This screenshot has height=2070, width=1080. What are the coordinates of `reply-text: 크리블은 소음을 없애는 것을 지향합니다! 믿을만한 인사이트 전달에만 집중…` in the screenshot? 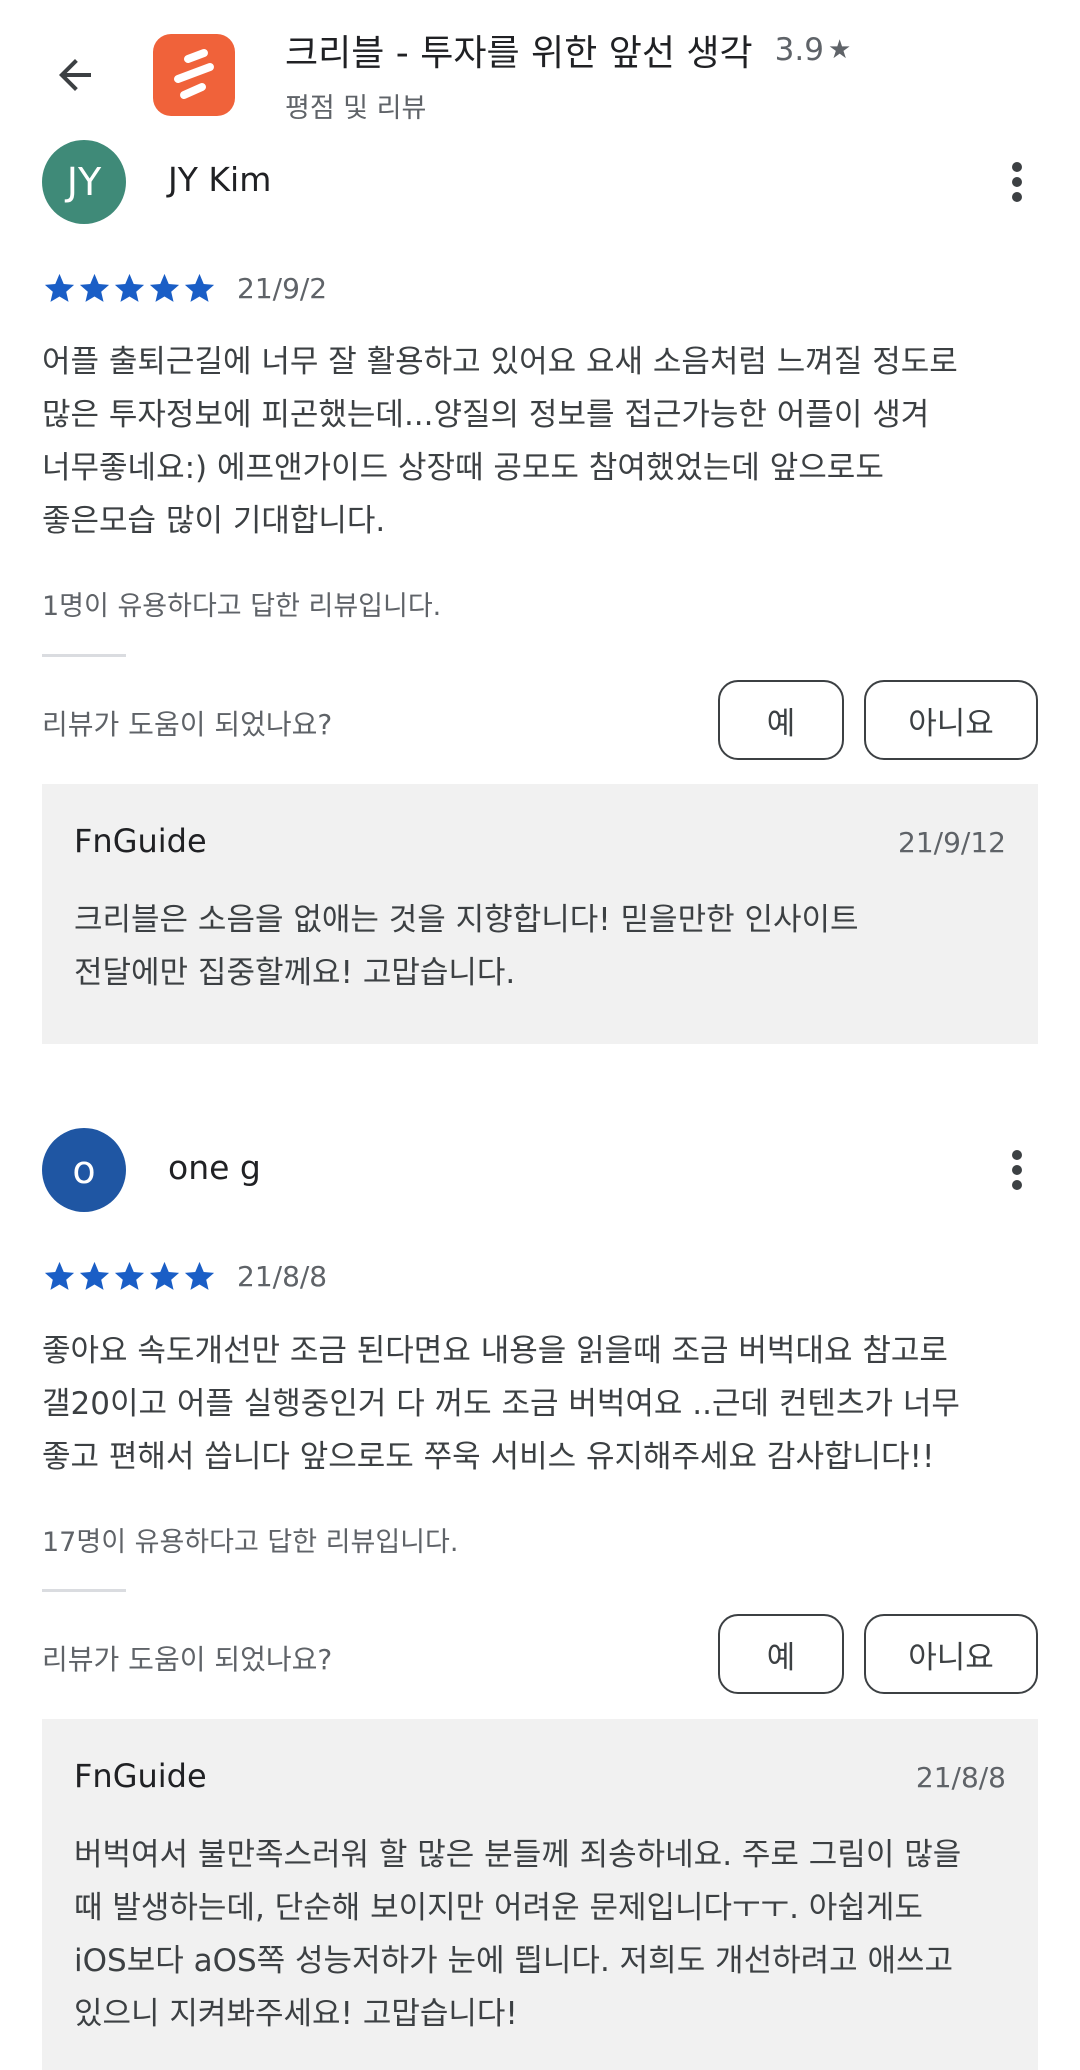 It's located at (466, 946).